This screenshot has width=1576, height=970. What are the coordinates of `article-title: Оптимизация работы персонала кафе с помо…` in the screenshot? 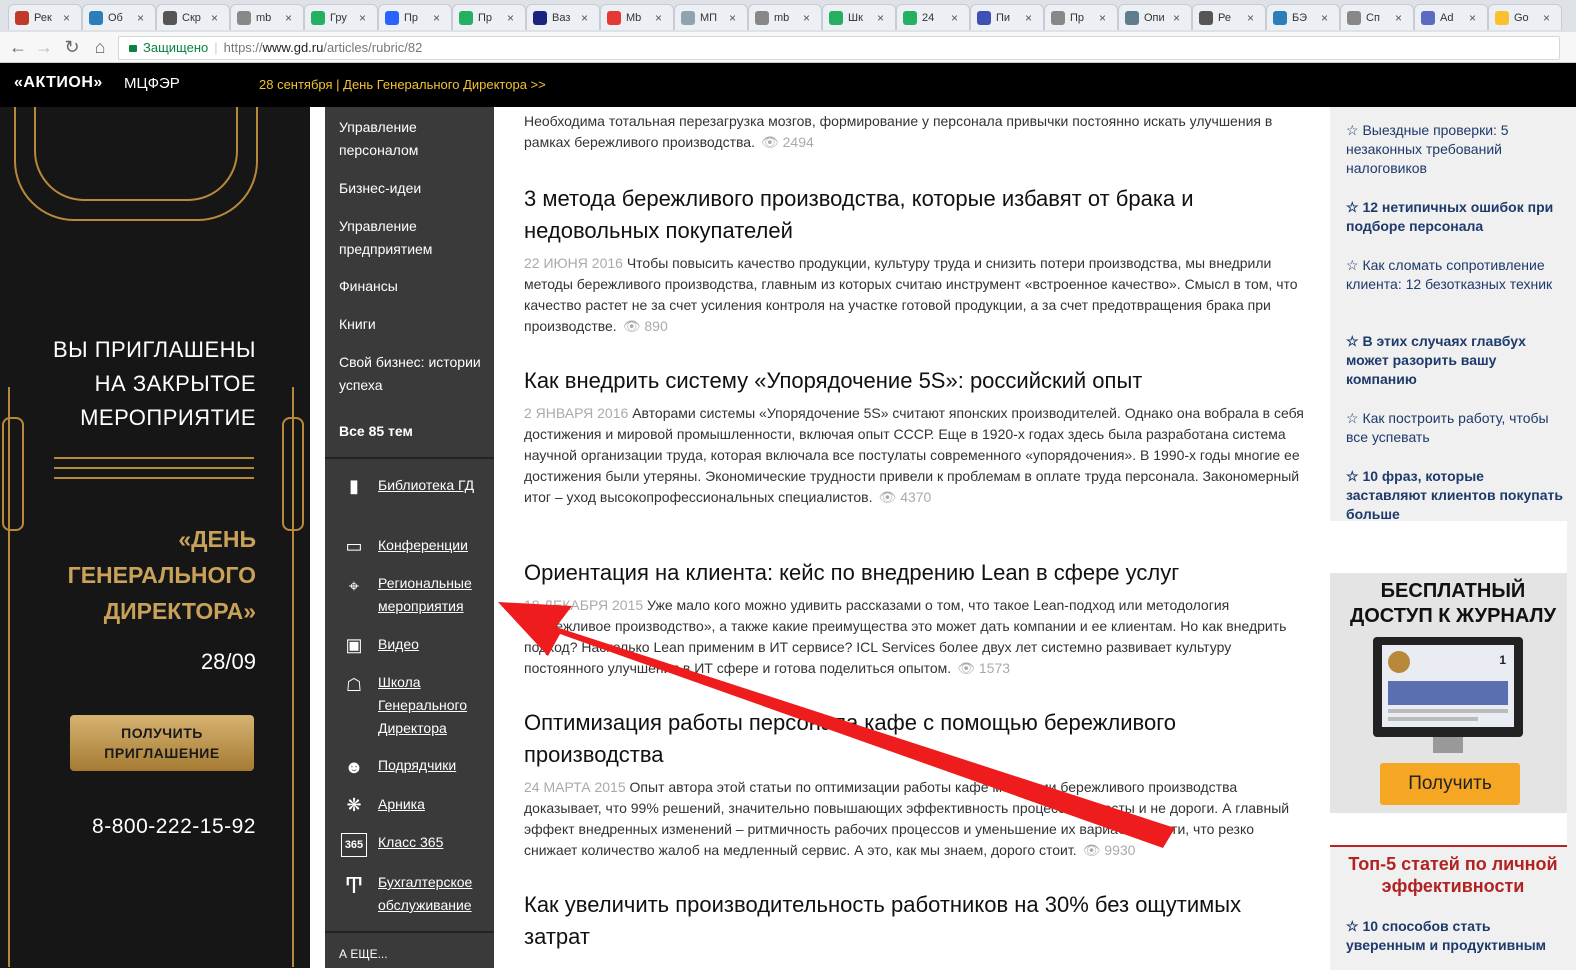 It's located at (914, 739).